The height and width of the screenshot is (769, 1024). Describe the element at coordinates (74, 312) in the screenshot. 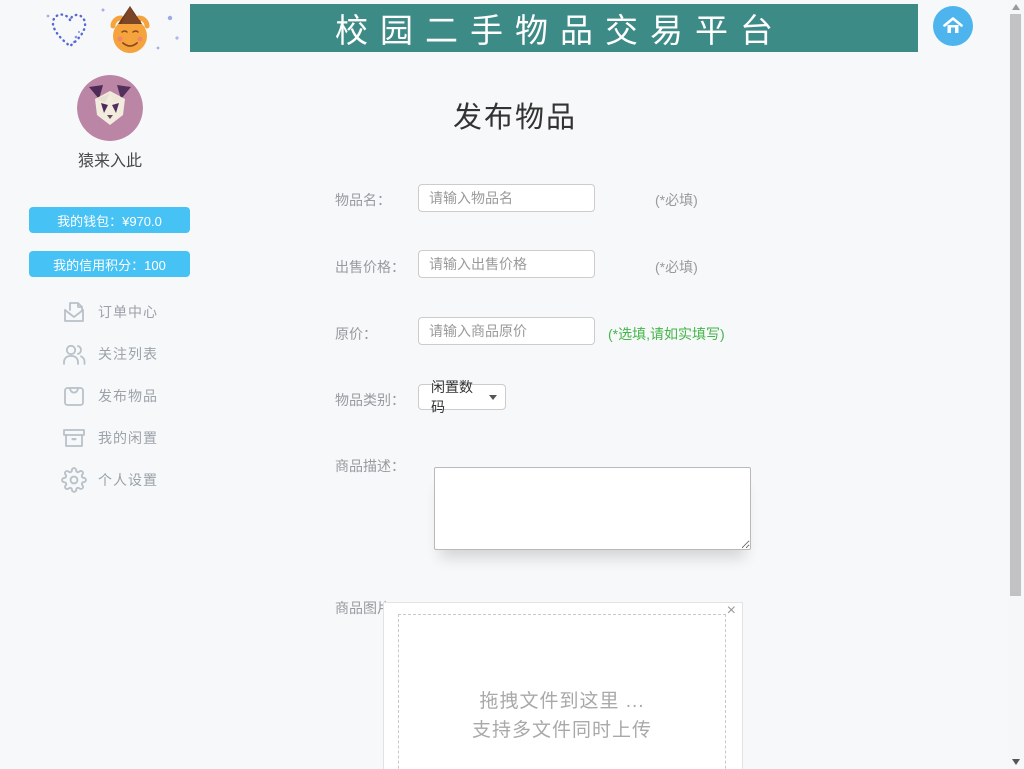

I see `mail-icon` at that location.